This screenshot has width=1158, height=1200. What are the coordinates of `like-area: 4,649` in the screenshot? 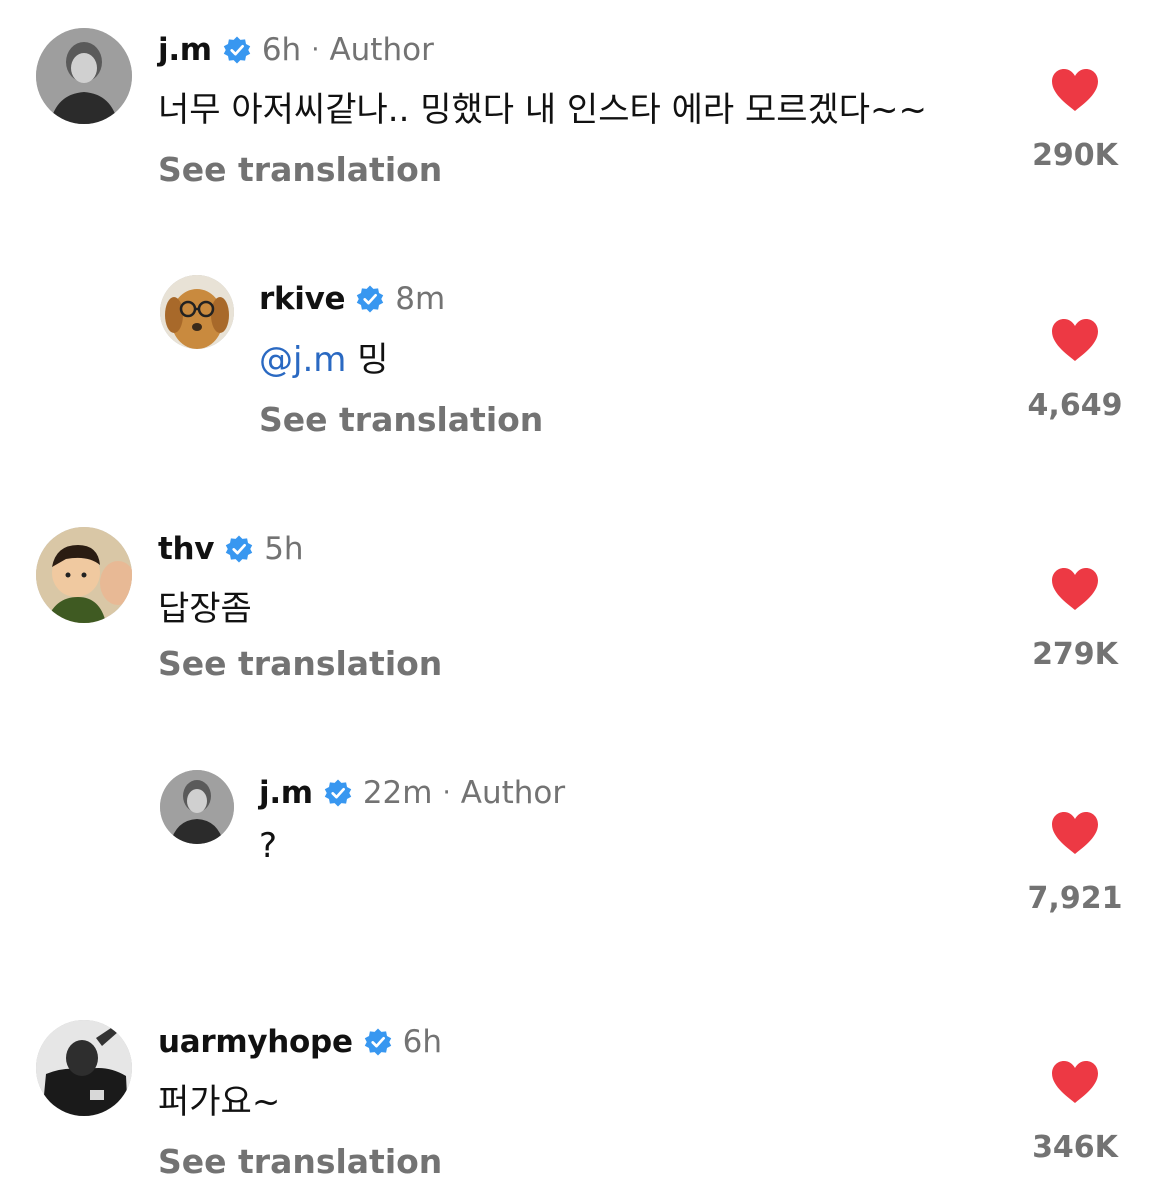 It's located at (1075, 370).